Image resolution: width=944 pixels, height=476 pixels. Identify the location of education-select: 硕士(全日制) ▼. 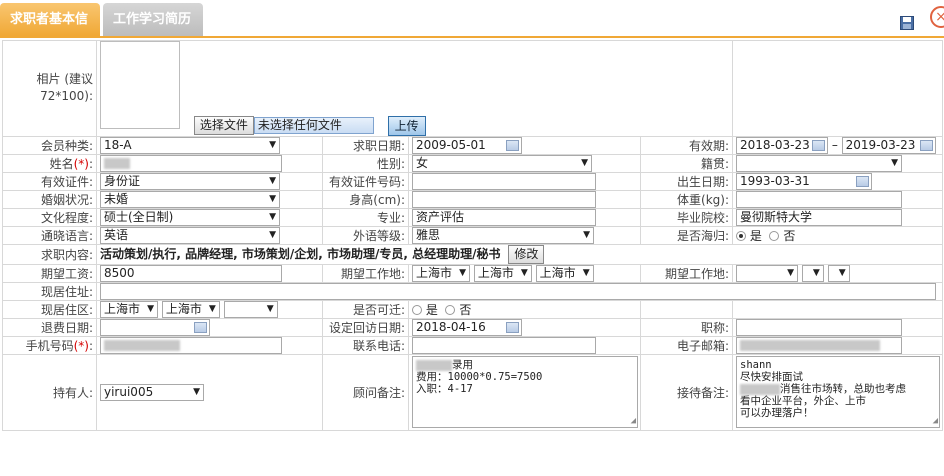
(190, 217).